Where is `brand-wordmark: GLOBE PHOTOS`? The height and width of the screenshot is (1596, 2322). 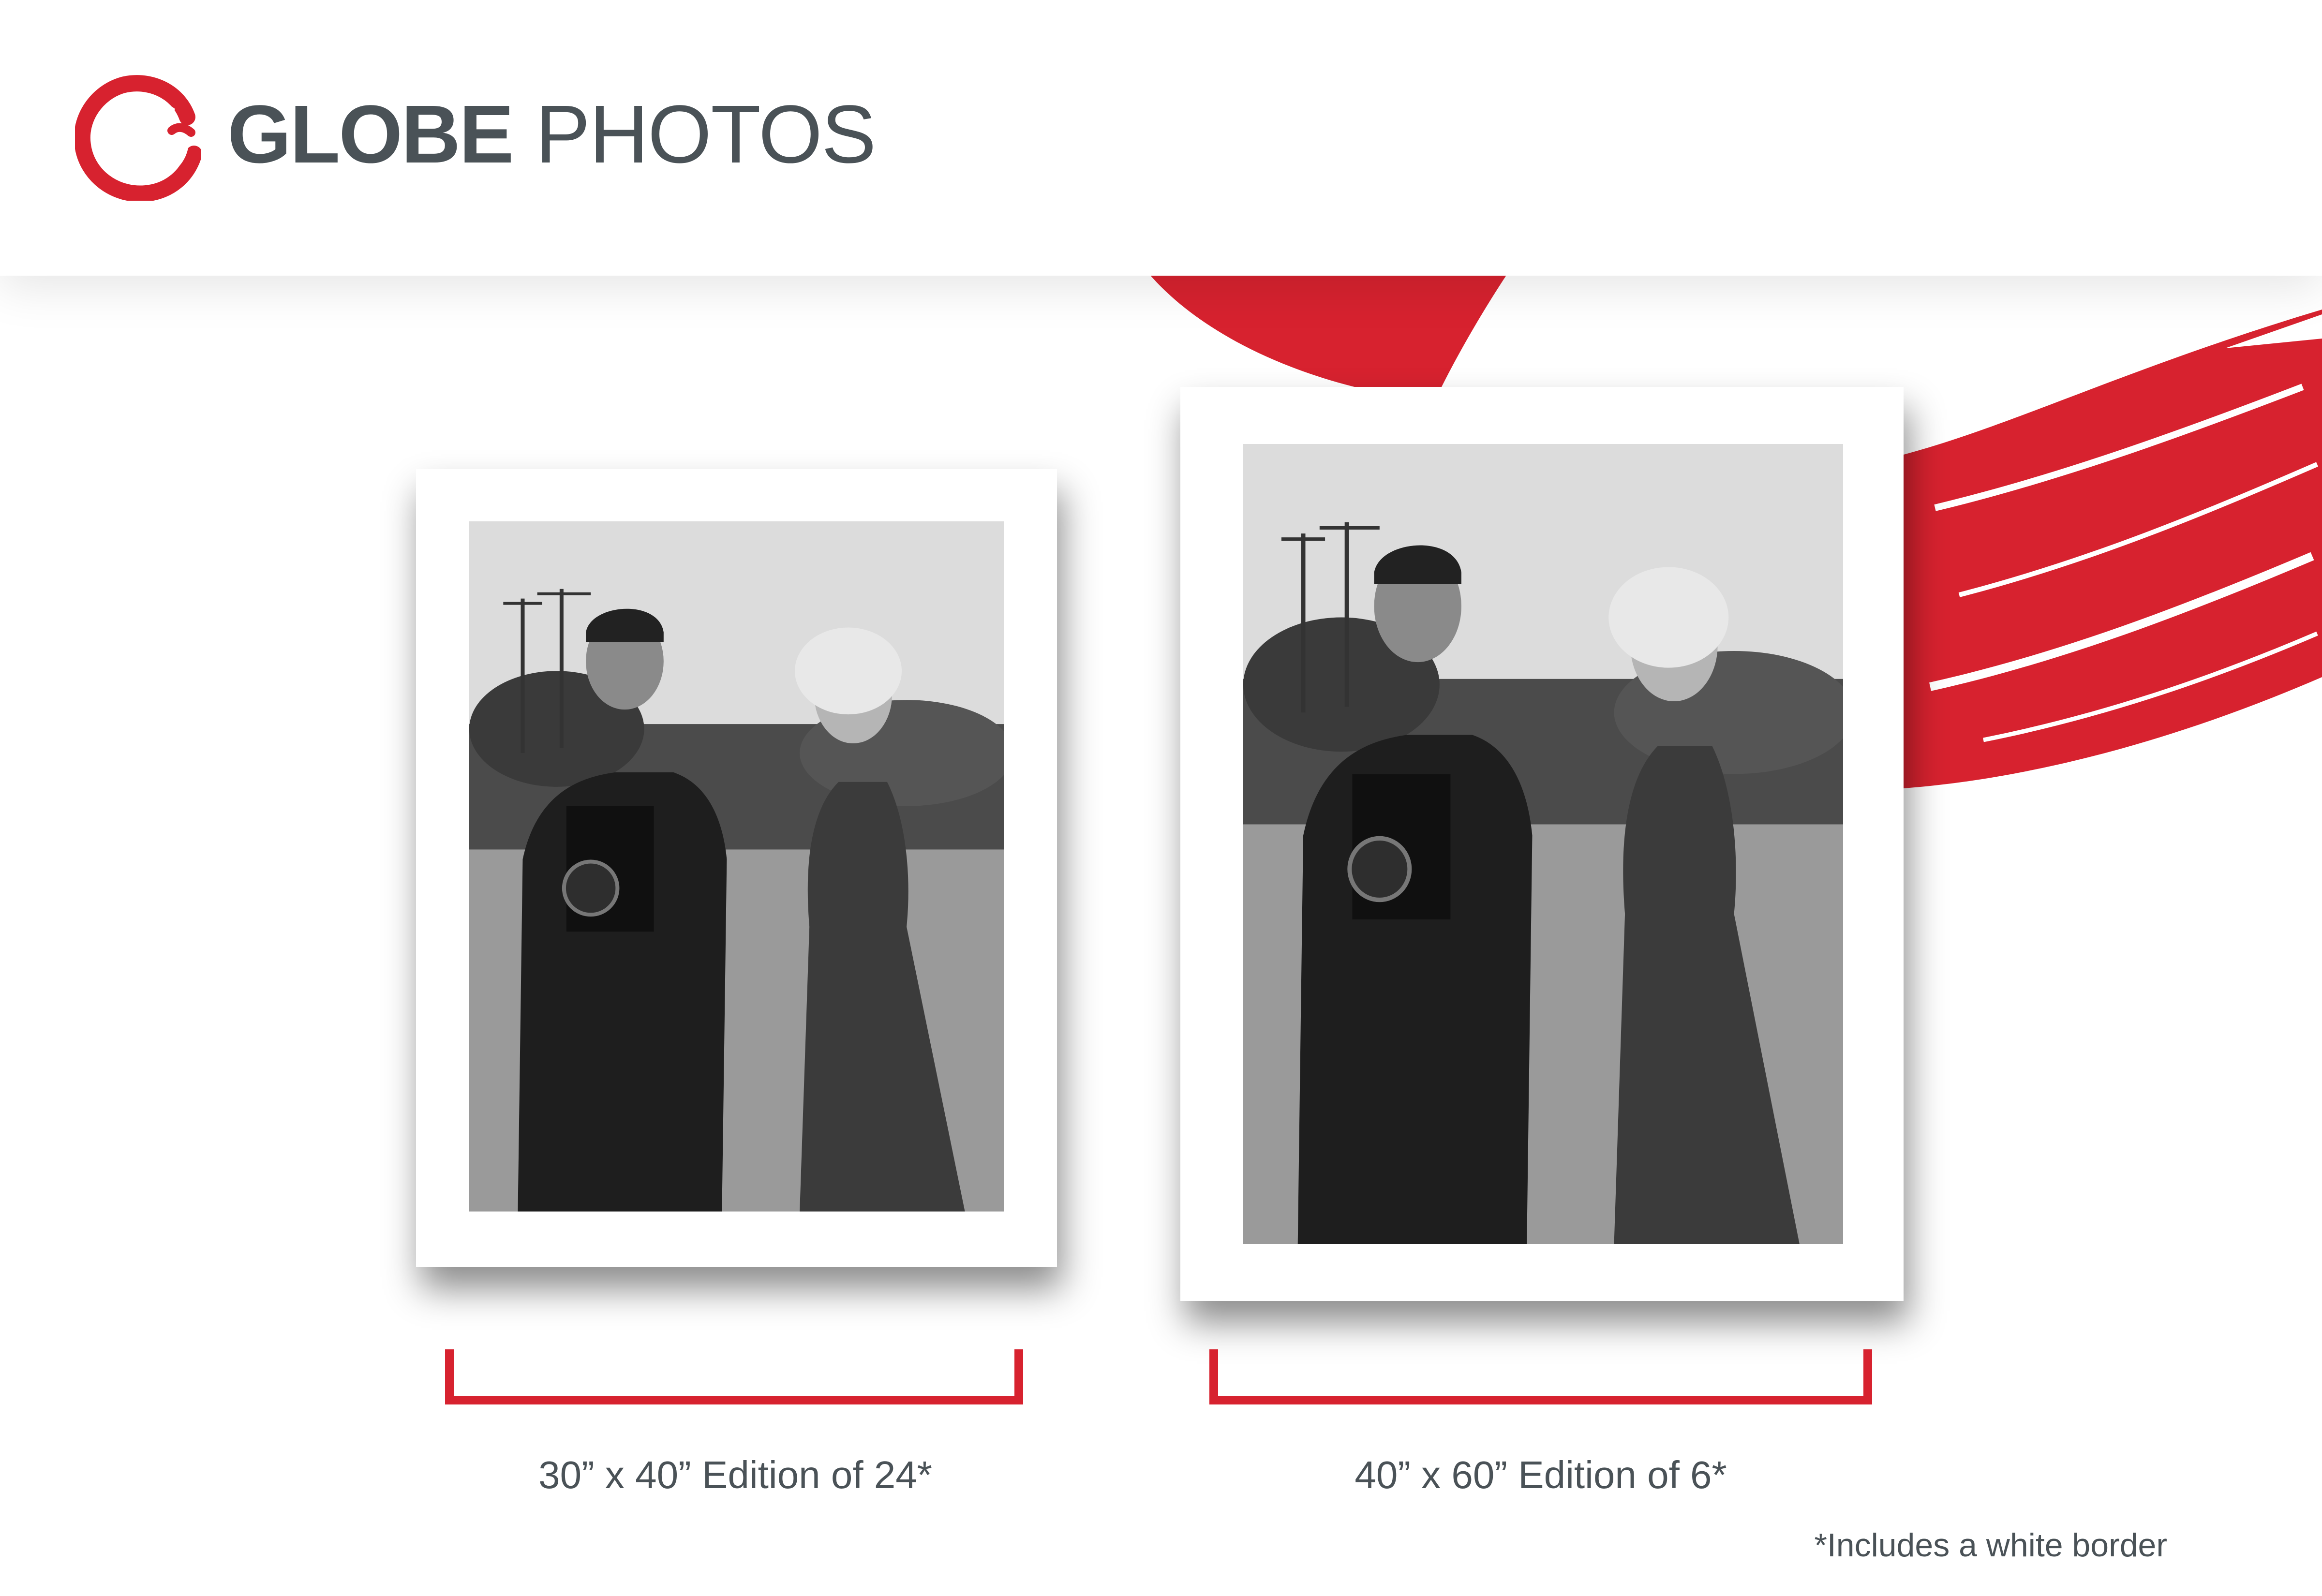 brand-wordmark: GLOBE PHOTOS is located at coordinates (552, 134).